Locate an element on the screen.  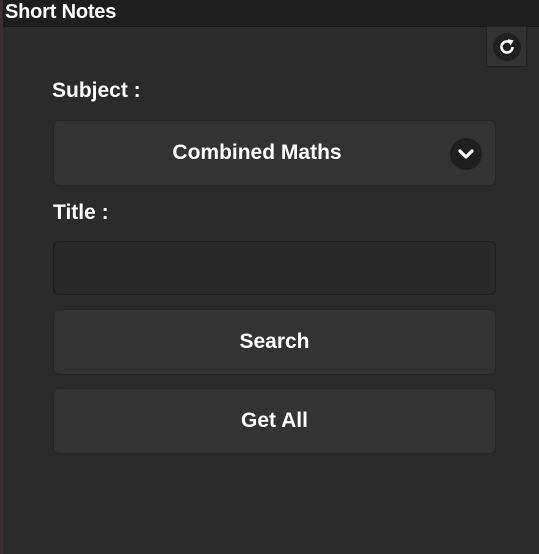
subject-label: Subject : is located at coordinates (96, 90).